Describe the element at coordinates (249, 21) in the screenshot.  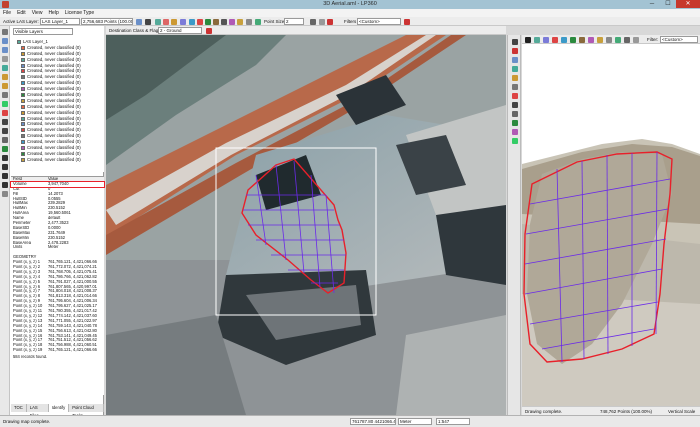
I see `tin-icon` at that location.